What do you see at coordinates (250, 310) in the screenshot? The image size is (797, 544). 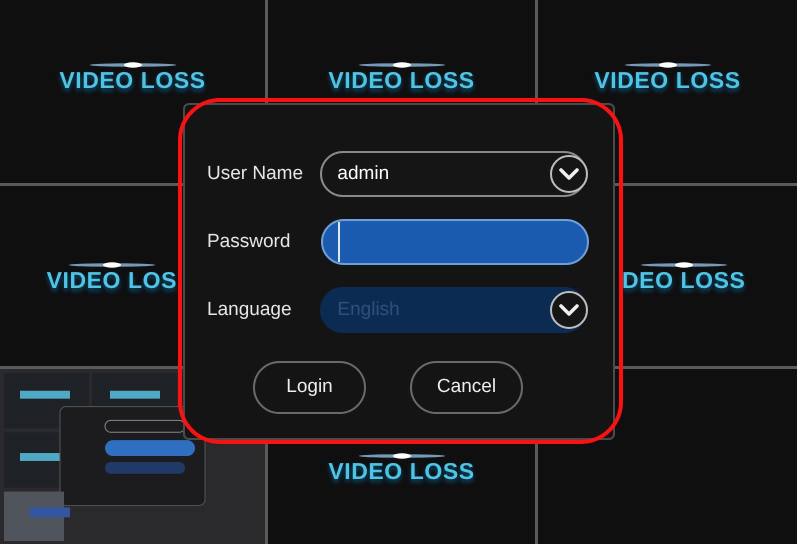 I see `field-label: Language` at bounding box center [250, 310].